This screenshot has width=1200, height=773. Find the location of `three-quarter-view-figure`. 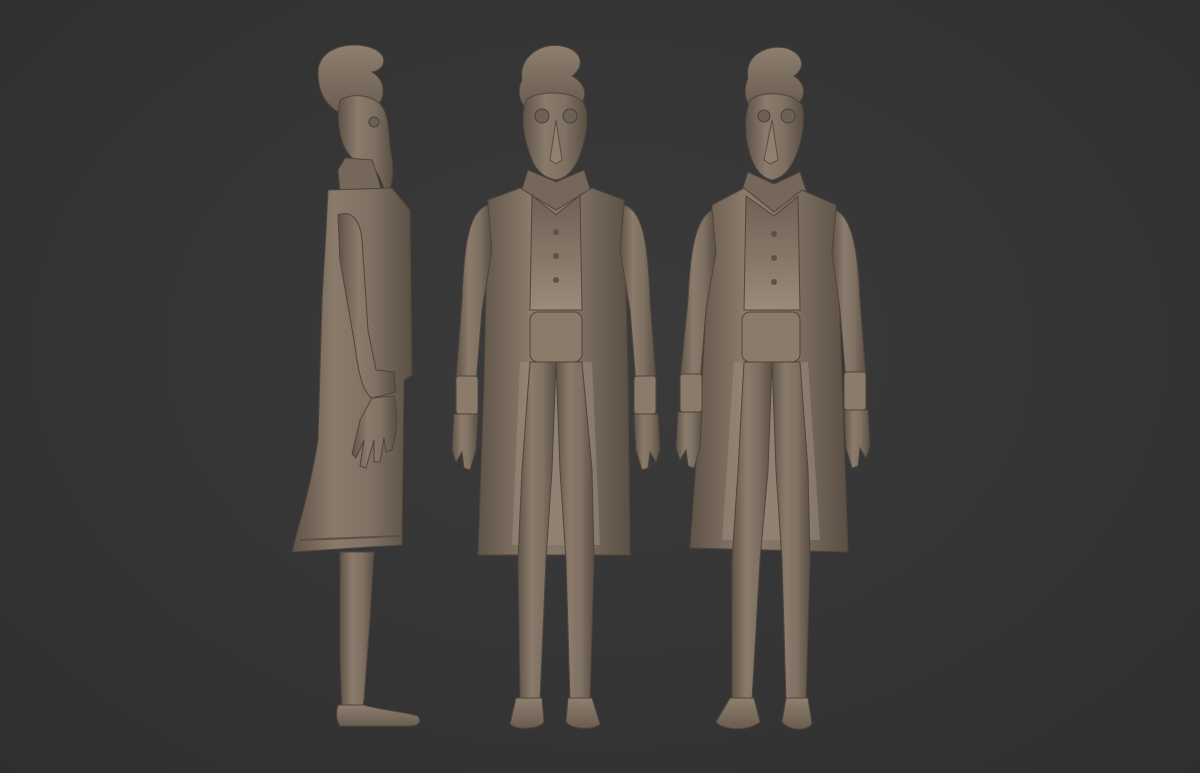

three-quarter-view-figure is located at coordinates (773, 388).